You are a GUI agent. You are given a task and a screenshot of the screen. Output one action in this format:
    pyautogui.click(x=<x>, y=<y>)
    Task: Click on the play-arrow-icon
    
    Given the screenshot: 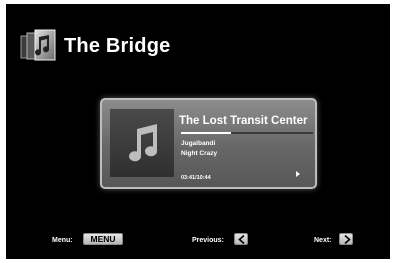 What is the action you would take?
    pyautogui.click(x=298, y=174)
    